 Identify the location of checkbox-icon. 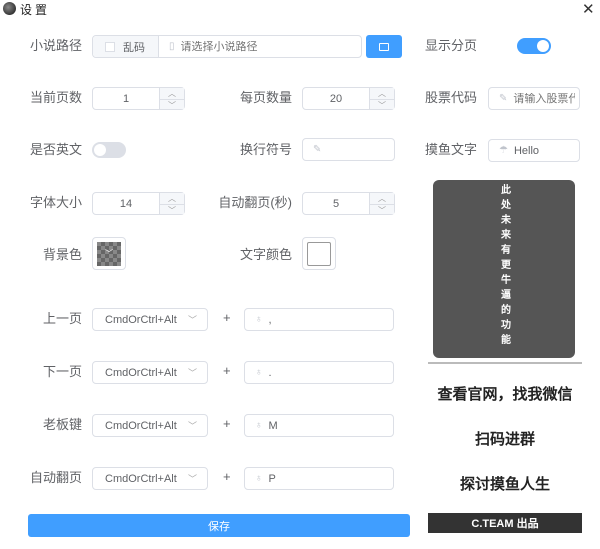
(110, 46).